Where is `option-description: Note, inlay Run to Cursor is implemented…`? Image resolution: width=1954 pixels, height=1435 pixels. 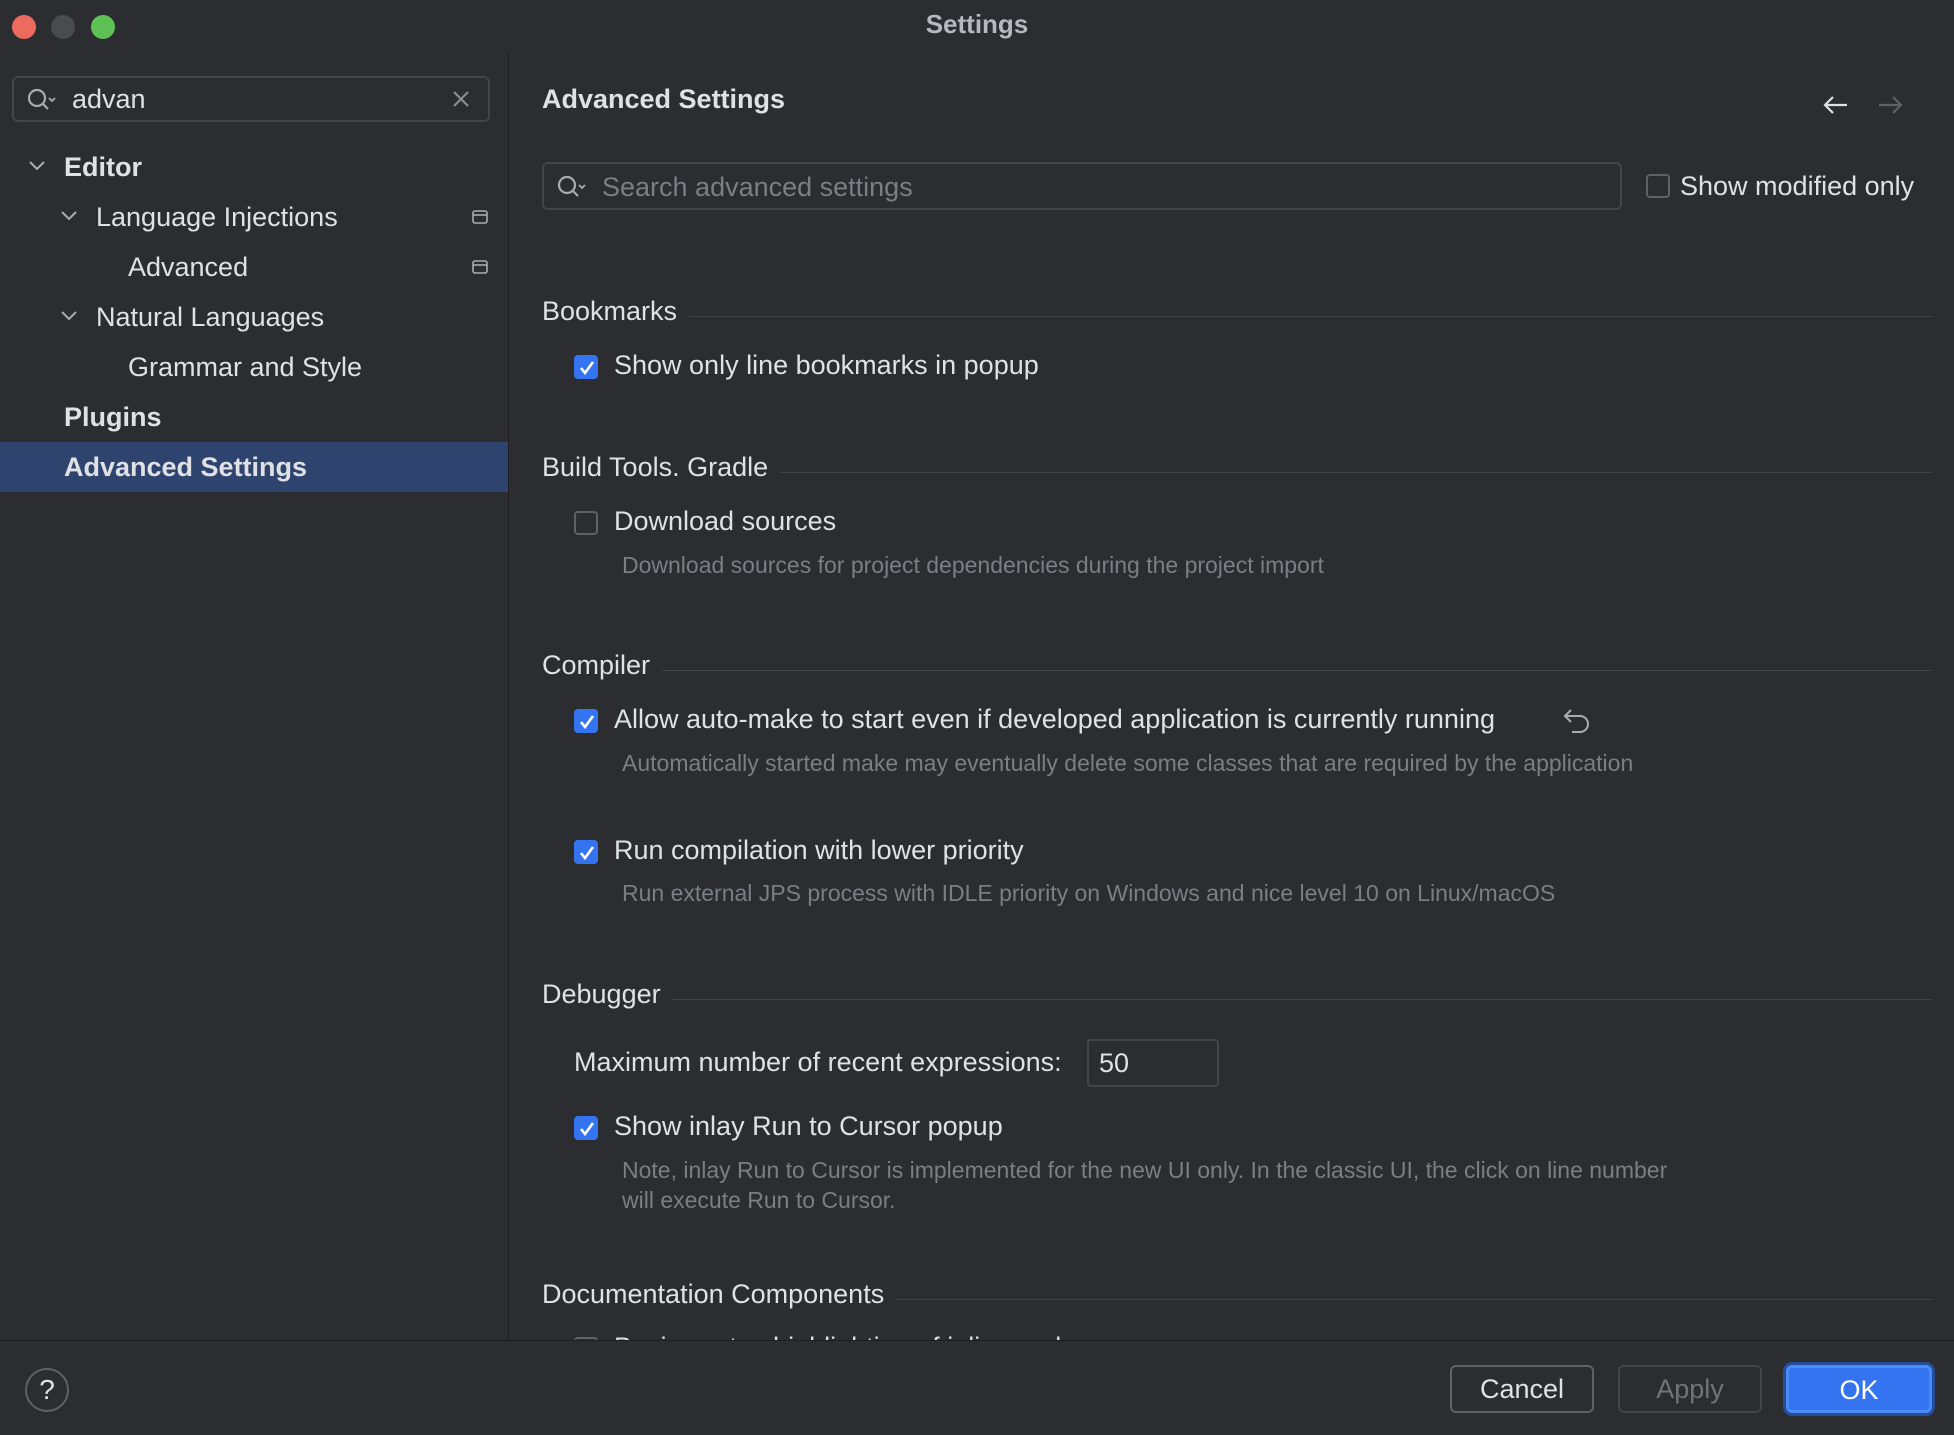
option-description: Note, inlay Run to Cursor is implemented… is located at coordinates (1145, 1185).